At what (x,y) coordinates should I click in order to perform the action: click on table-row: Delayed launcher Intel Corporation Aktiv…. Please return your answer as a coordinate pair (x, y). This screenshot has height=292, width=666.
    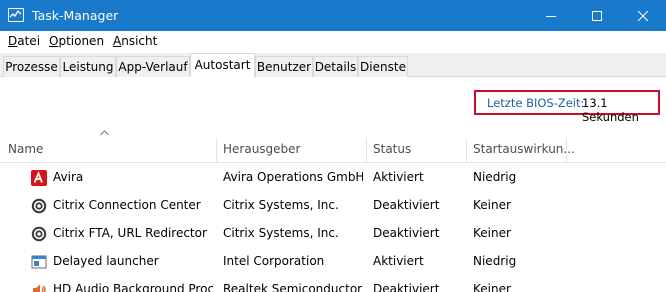
    Looking at the image, I should click on (333, 261).